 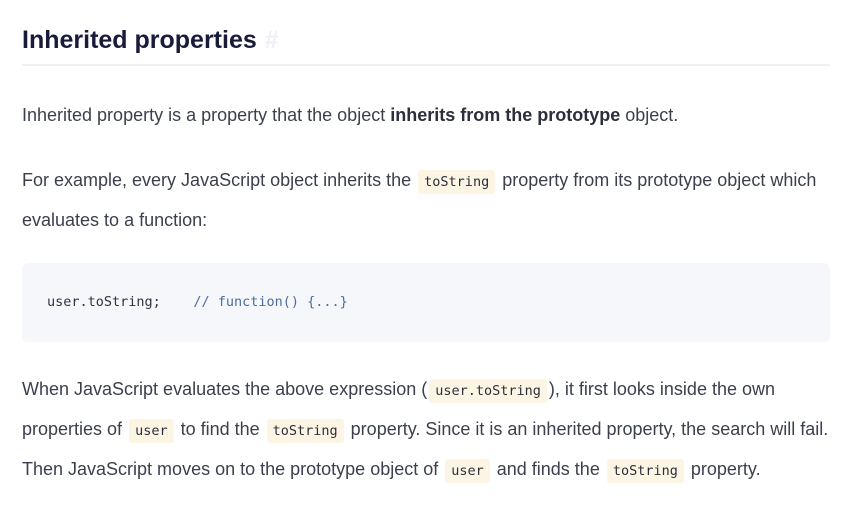 What do you see at coordinates (272, 40) in the screenshot?
I see `heading-anchor-link: #` at bounding box center [272, 40].